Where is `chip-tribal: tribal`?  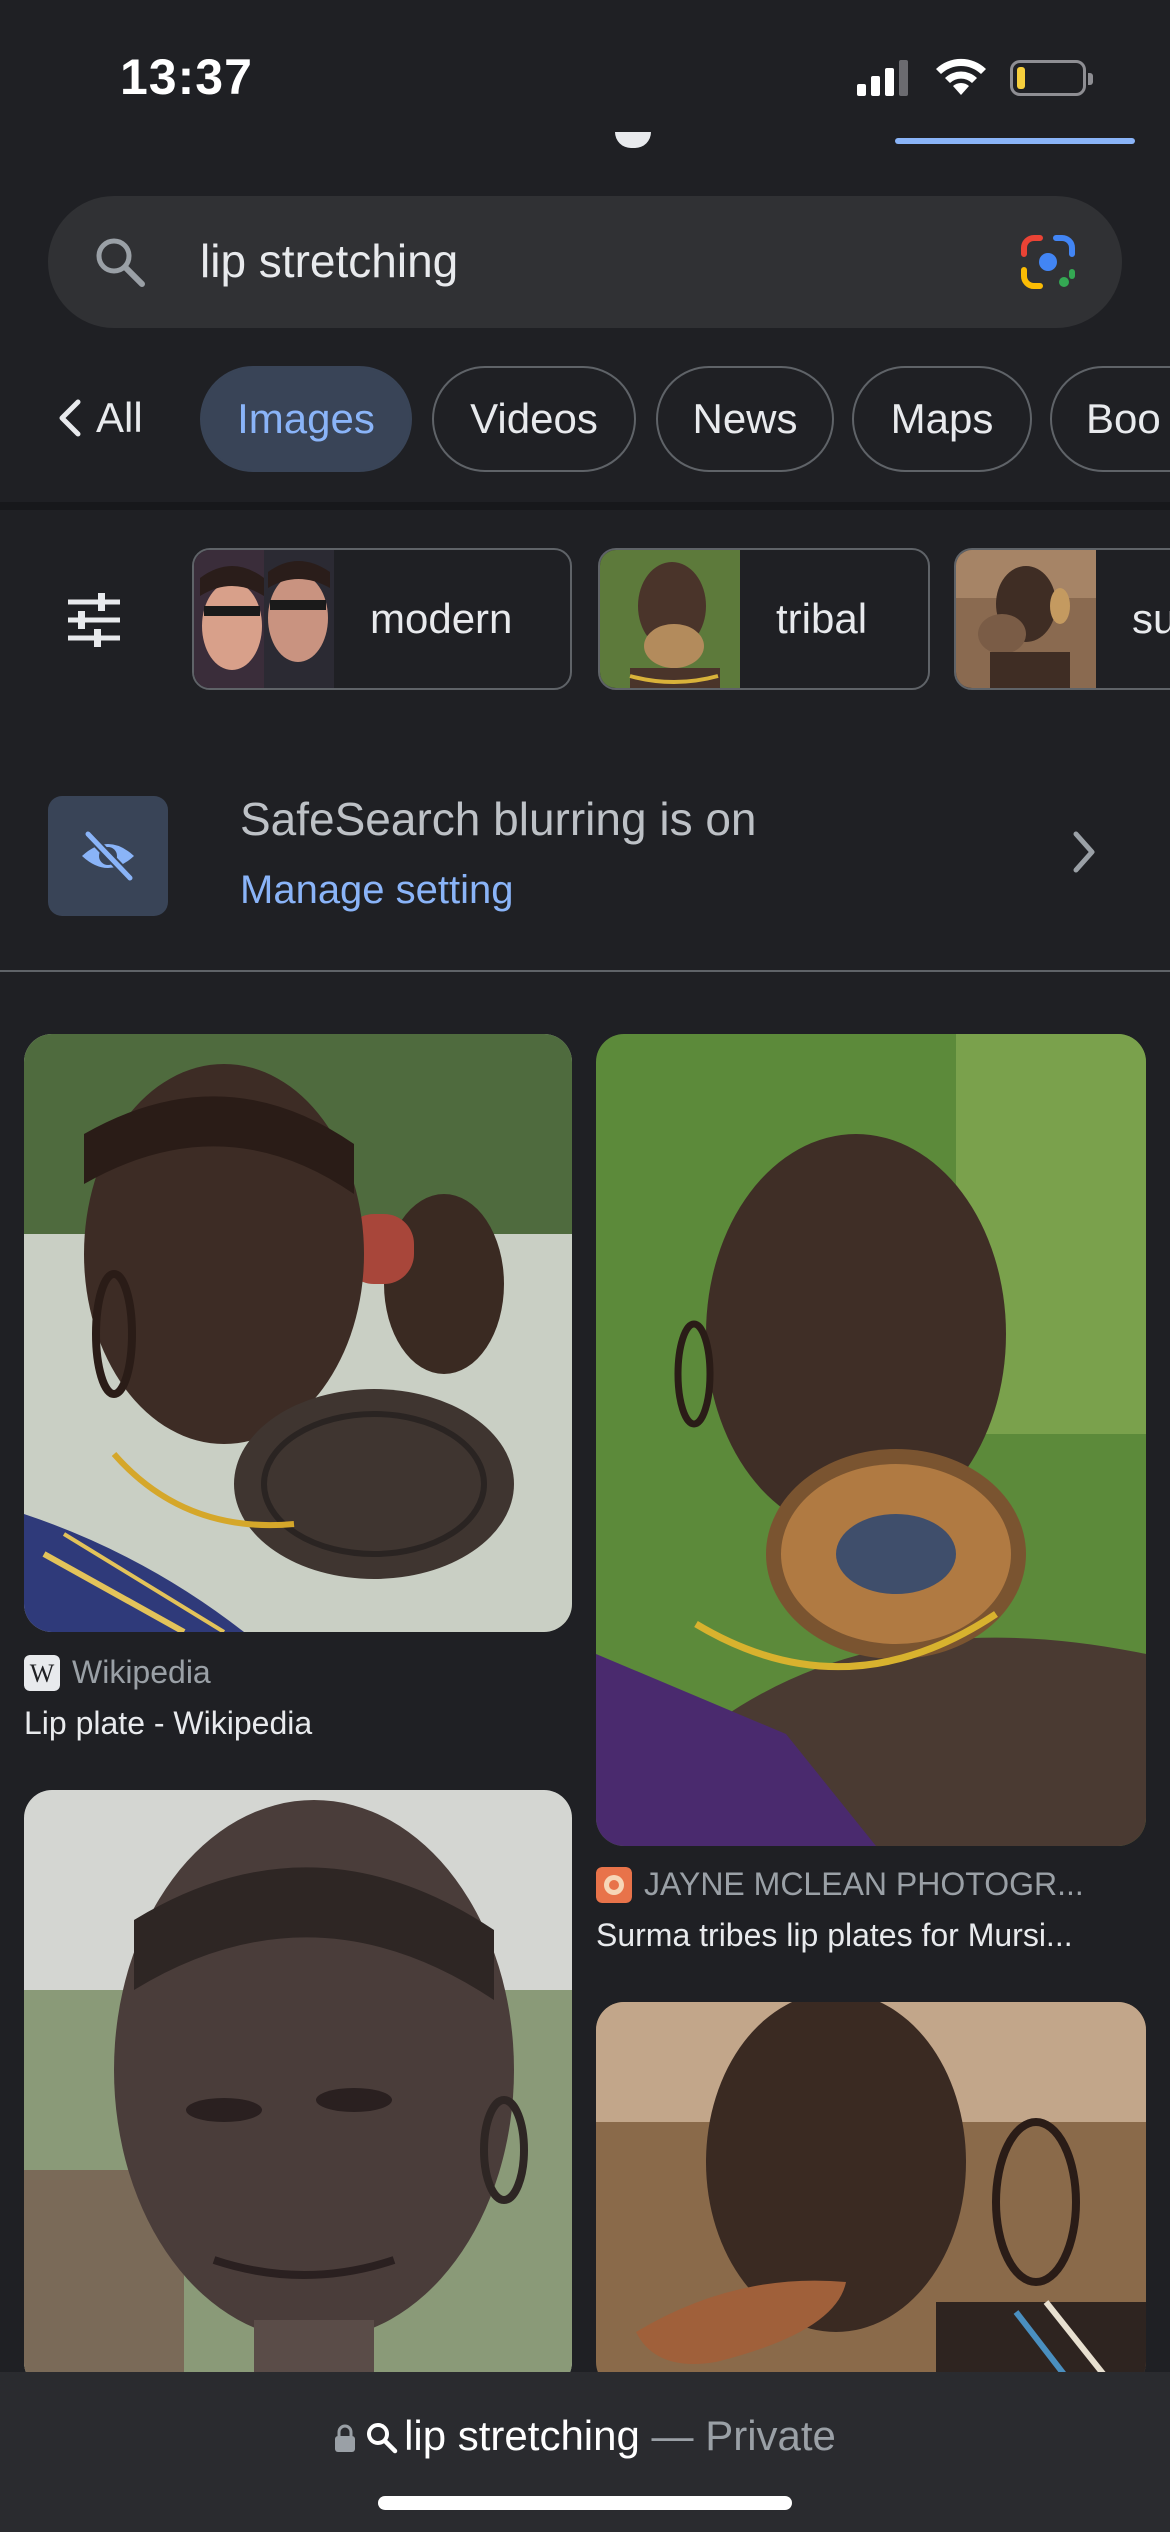
chip-tribal: tribal is located at coordinates (764, 619).